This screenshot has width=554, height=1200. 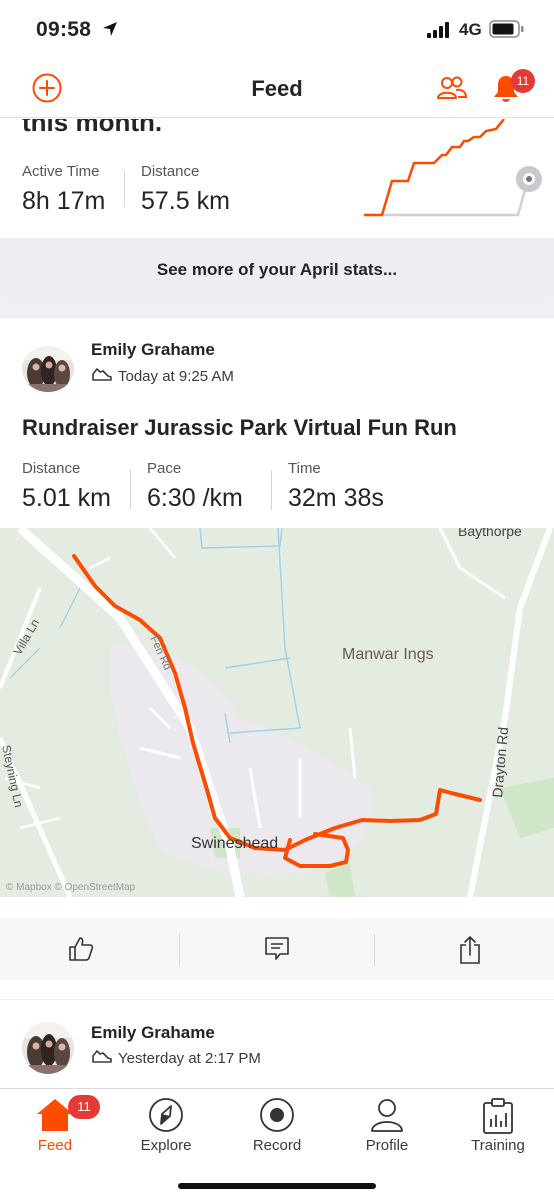 I want to click on tab-record: Record, so click(x=277, y=1129).